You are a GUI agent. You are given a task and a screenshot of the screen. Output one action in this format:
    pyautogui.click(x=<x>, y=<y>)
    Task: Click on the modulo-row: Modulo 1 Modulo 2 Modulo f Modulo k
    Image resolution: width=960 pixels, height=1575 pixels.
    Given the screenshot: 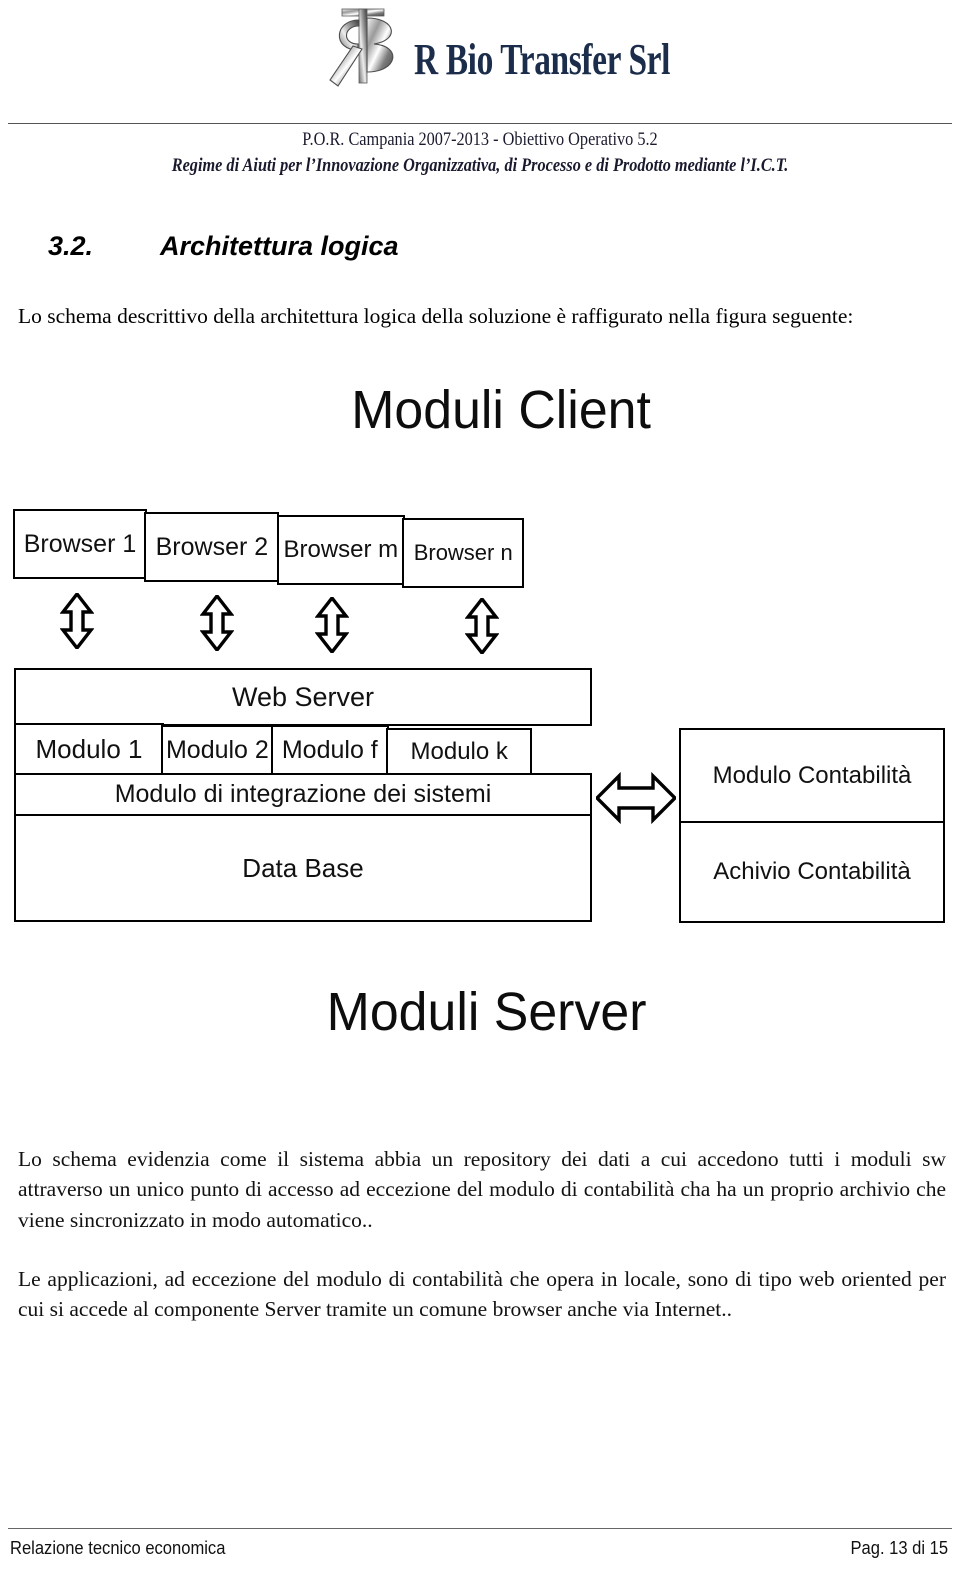 What is the action you would take?
    pyautogui.click(x=303, y=749)
    